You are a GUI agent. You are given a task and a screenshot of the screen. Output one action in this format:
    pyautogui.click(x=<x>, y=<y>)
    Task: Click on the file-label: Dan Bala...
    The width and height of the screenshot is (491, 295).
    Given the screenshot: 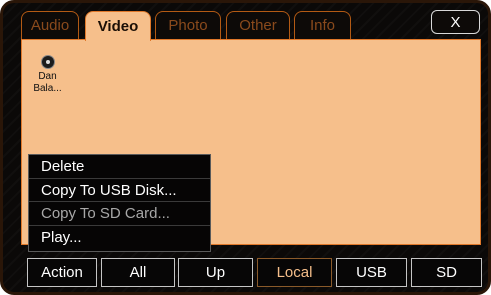 What is the action you would take?
    pyautogui.click(x=47, y=82)
    